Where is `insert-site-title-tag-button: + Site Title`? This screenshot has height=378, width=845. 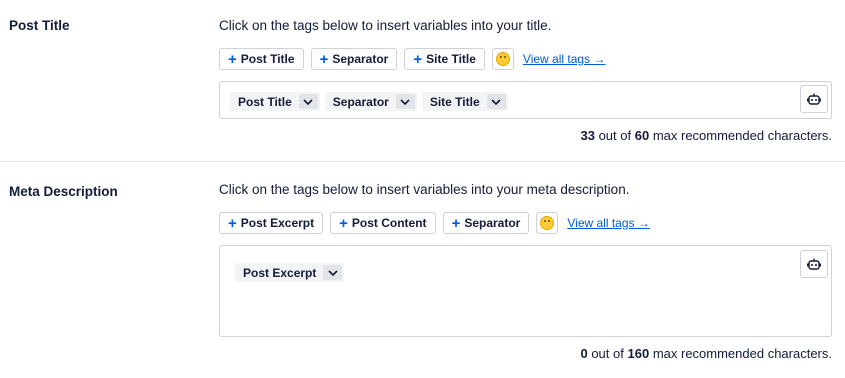
insert-site-title-tag-button: + Site Title is located at coordinates (444, 59).